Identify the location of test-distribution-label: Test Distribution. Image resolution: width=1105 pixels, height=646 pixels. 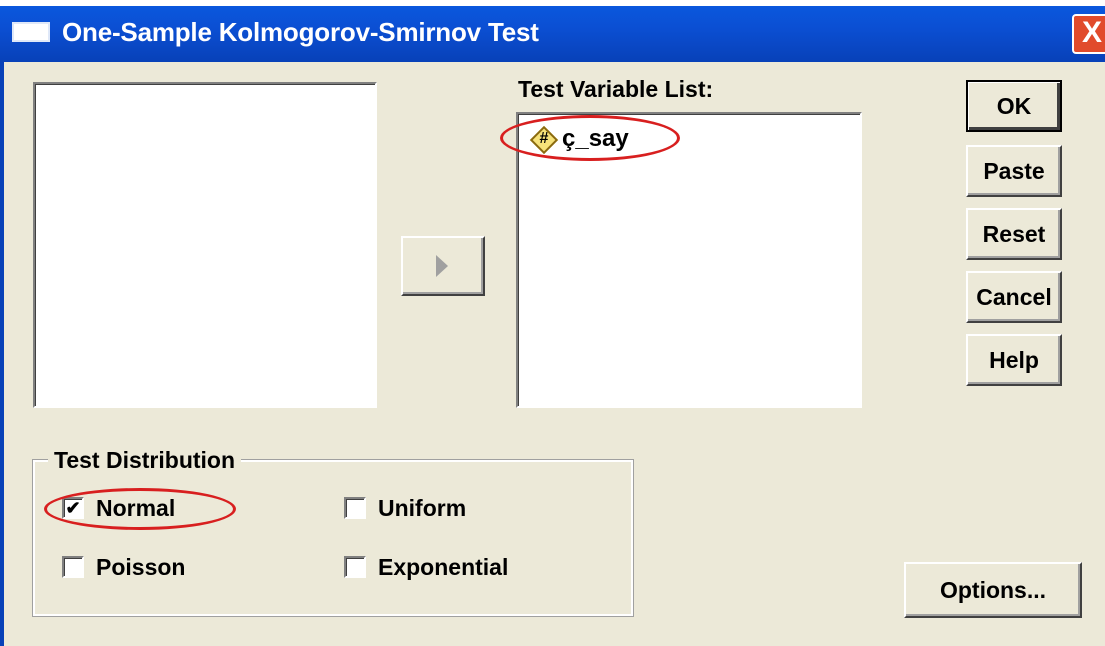
(145, 460).